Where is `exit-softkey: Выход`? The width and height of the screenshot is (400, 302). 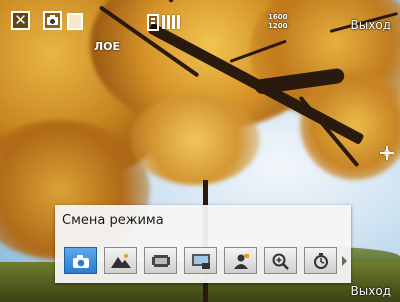 exit-softkey: Выход is located at coordinates (371, 291).